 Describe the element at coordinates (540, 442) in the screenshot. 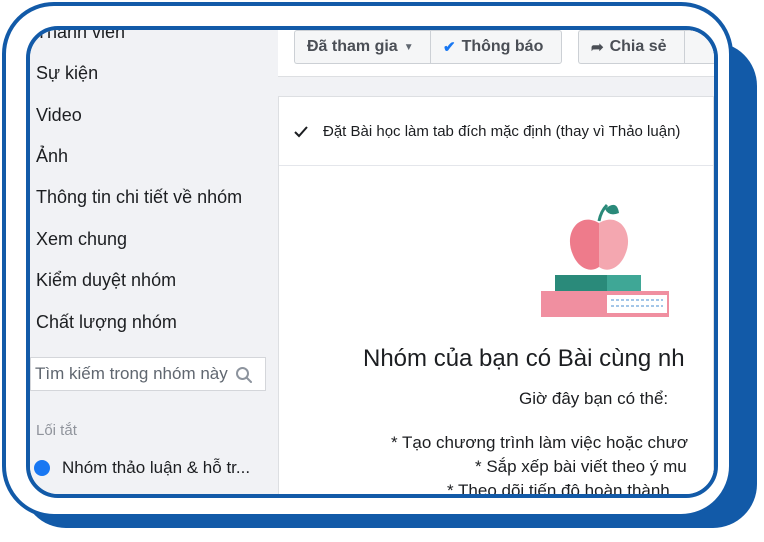

I see `feature-bullet: * Tạo chương trình làm việc hoặc chươ` at that location.